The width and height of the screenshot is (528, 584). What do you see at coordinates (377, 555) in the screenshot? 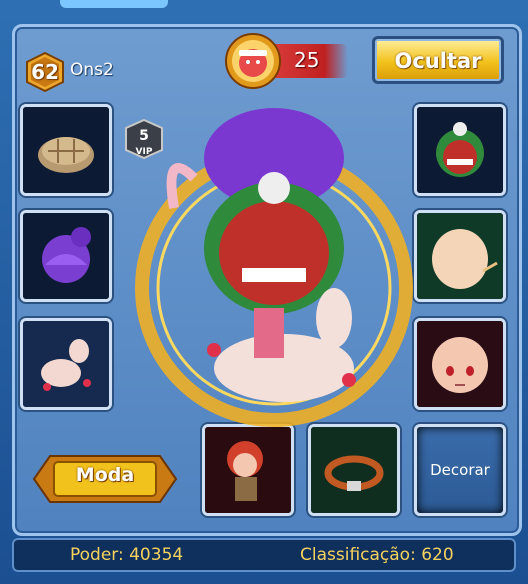
I see `rank-stat: Classificação: 620` at bounding box center [377, 555].